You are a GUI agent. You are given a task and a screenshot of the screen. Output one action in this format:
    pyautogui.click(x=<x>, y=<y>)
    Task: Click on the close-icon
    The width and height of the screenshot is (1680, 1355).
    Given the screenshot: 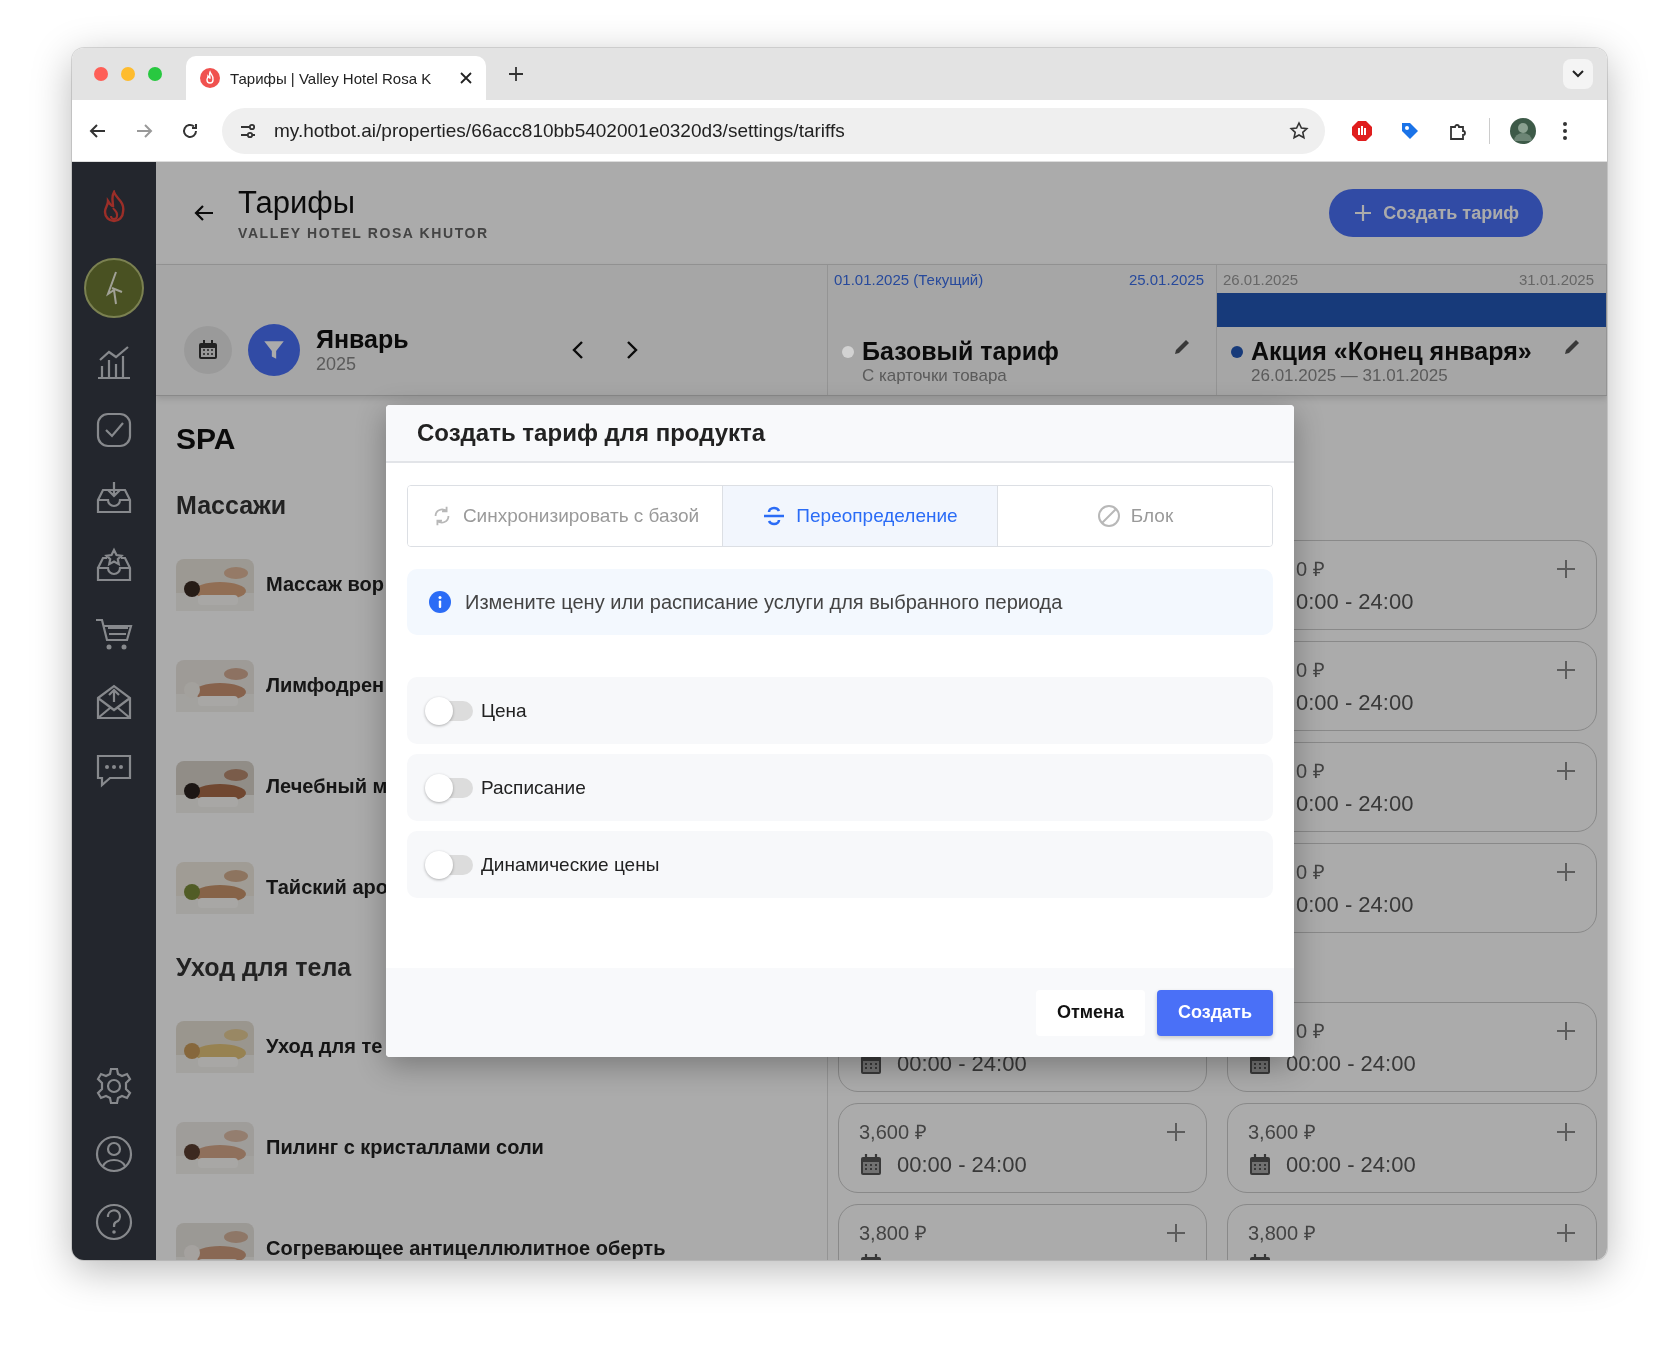 What is the action you would take?
    pyautogui.click(x=466, y=78)
    